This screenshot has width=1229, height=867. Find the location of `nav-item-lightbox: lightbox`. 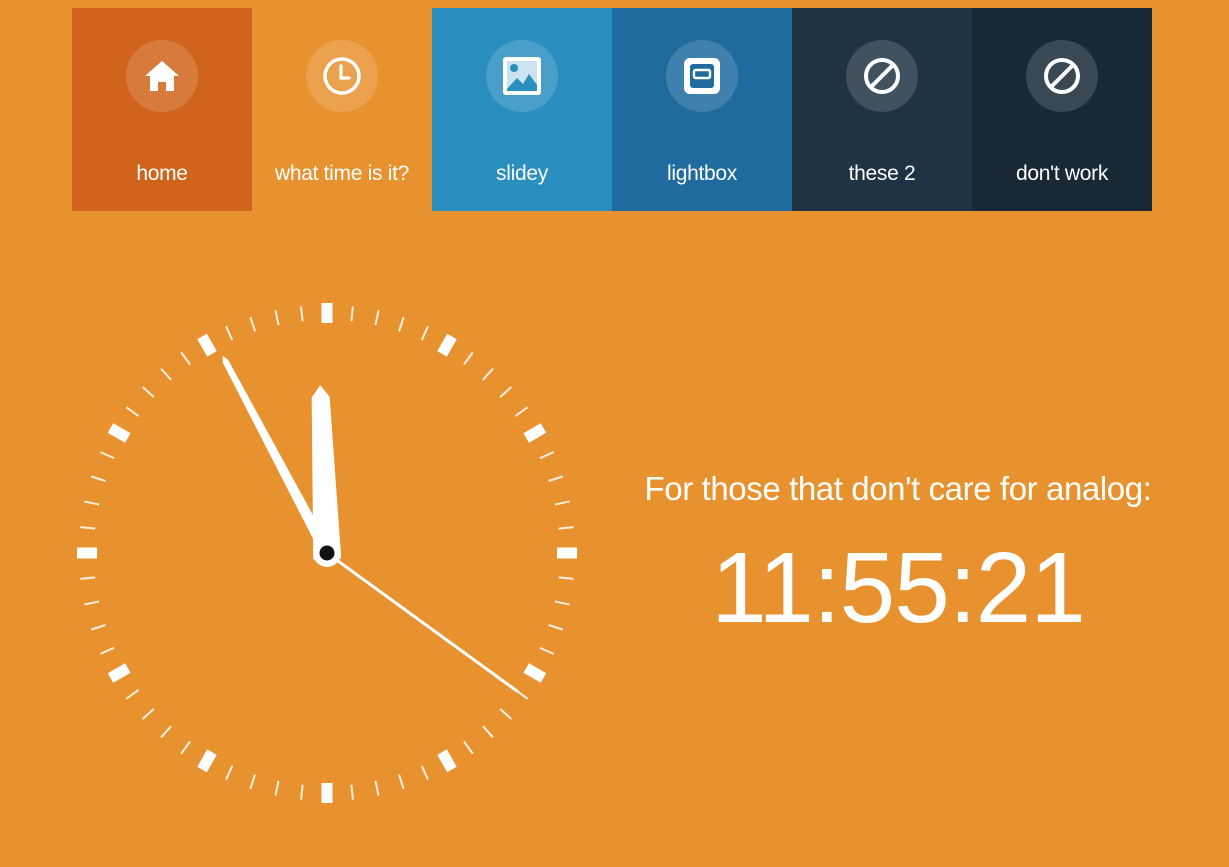

nav-item-lightbox: lightbox is located at coordinates (702, 109).